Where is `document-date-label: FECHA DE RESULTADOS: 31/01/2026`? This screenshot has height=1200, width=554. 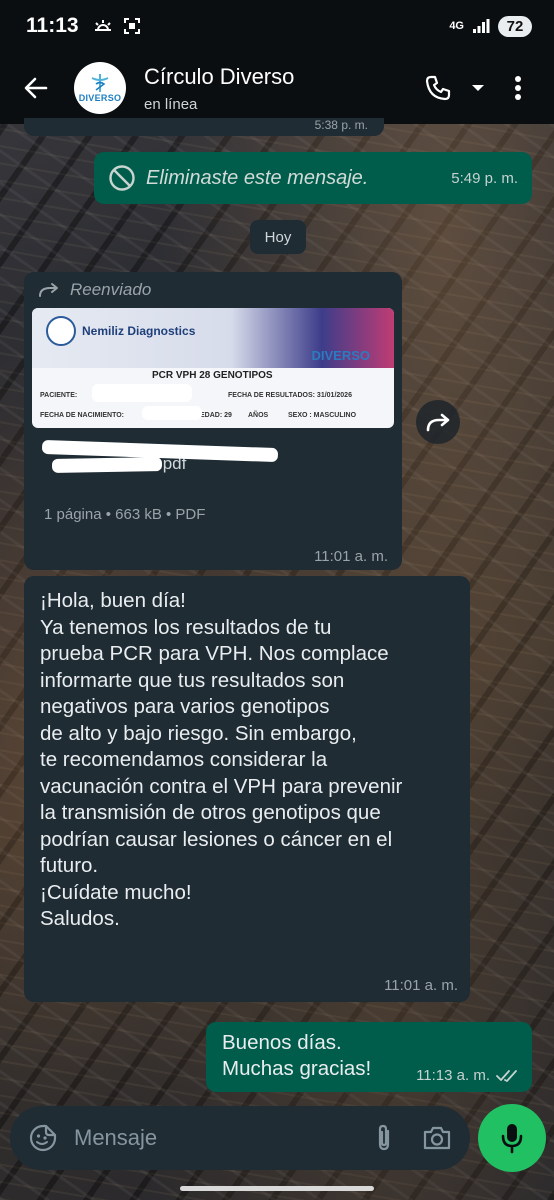
document-date-label: FECHA DE RESULTADOS: 31/01/2026 is located at coordinates (290, 395).